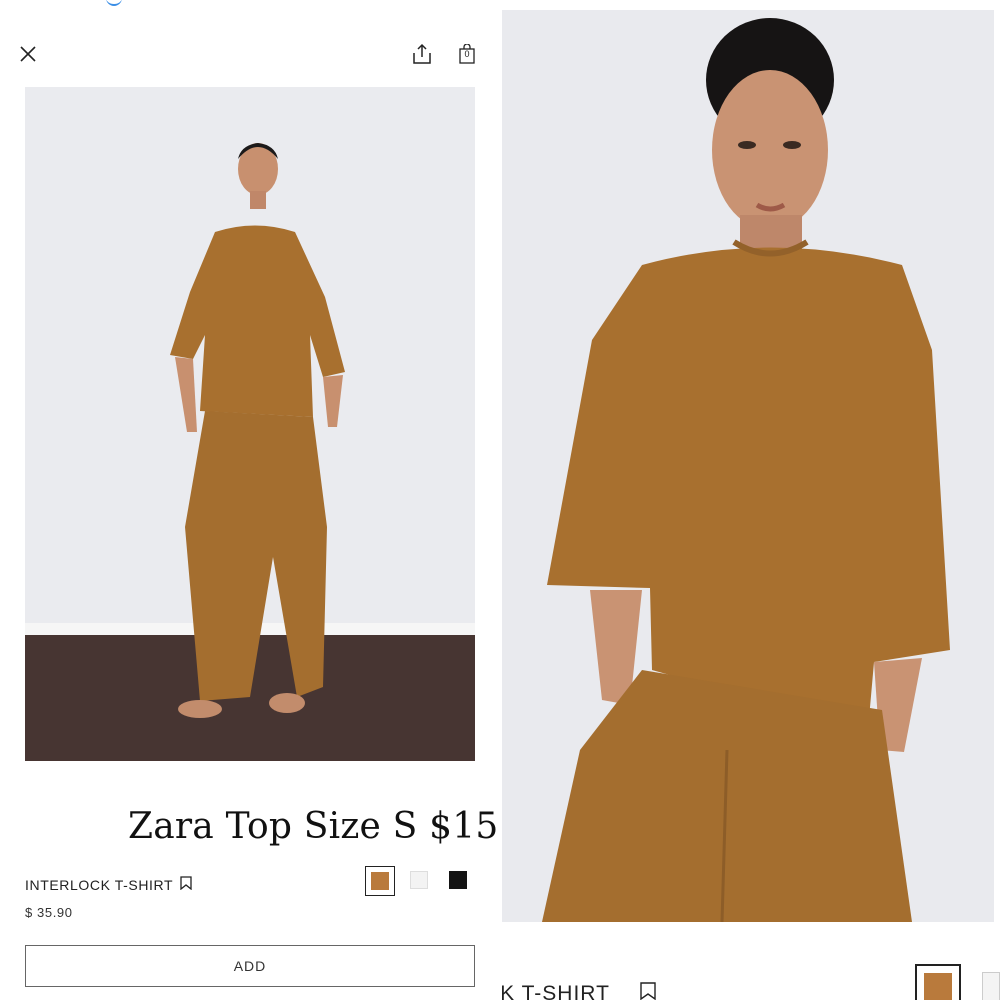 This screenshot has height=1000, width=1000. I want to click on add-to-bag-button: ADD, so click(250, 966).